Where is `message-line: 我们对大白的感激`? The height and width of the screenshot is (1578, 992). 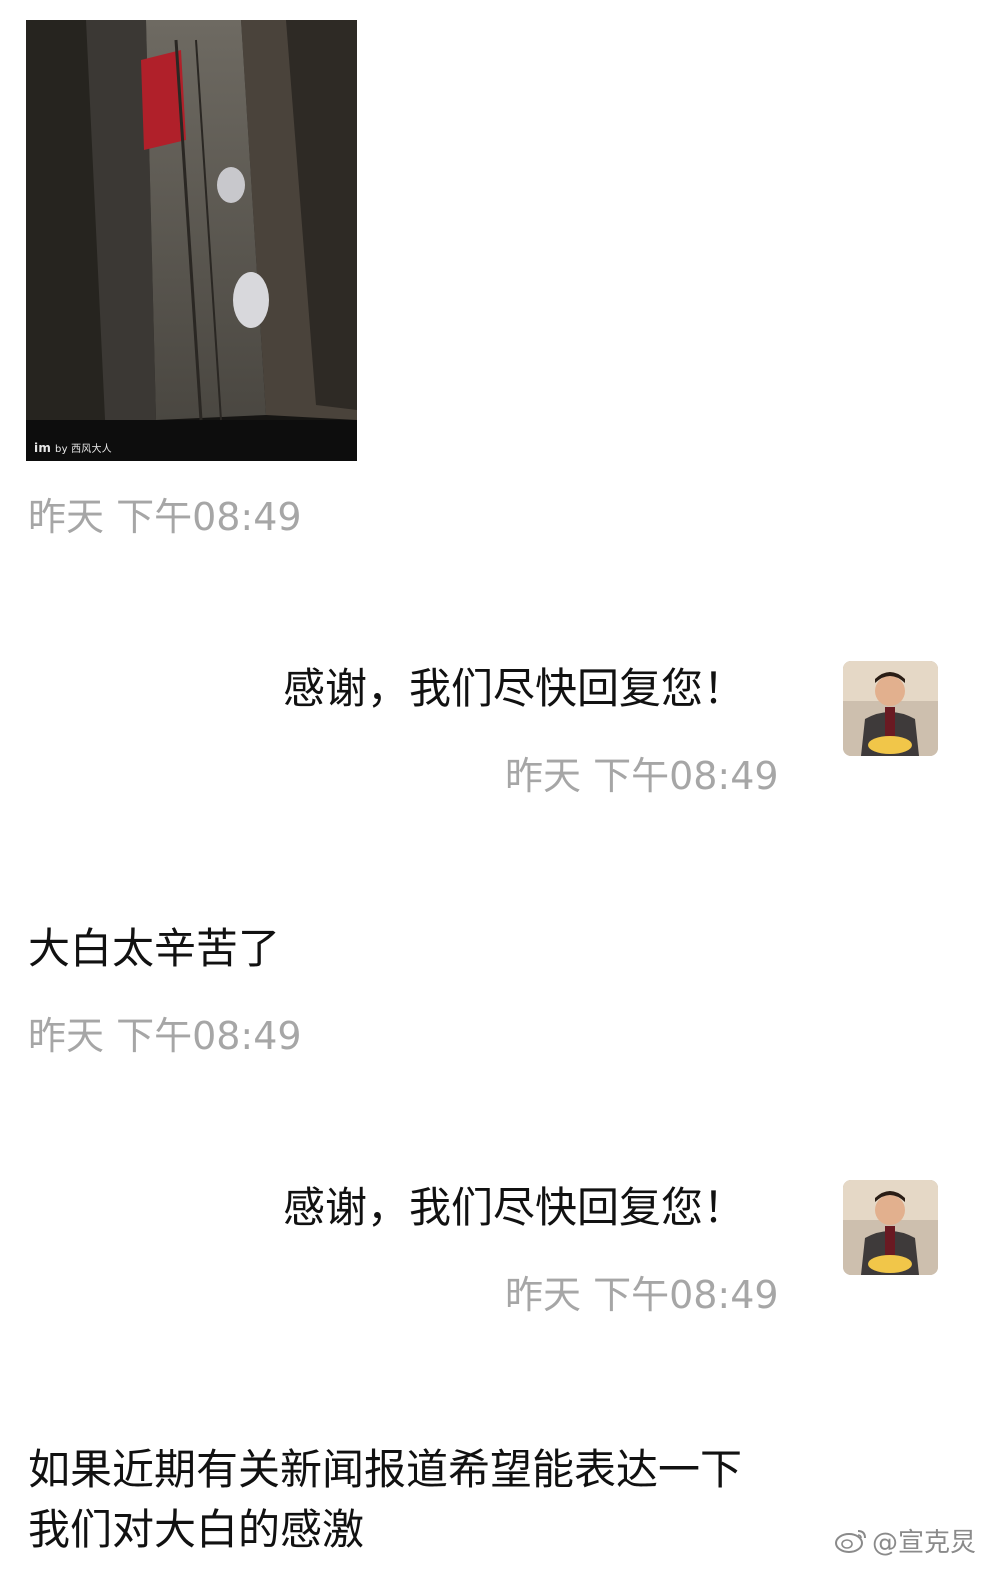 message-line: 我们对大白的感激 is located at coordinates (196, 1529).